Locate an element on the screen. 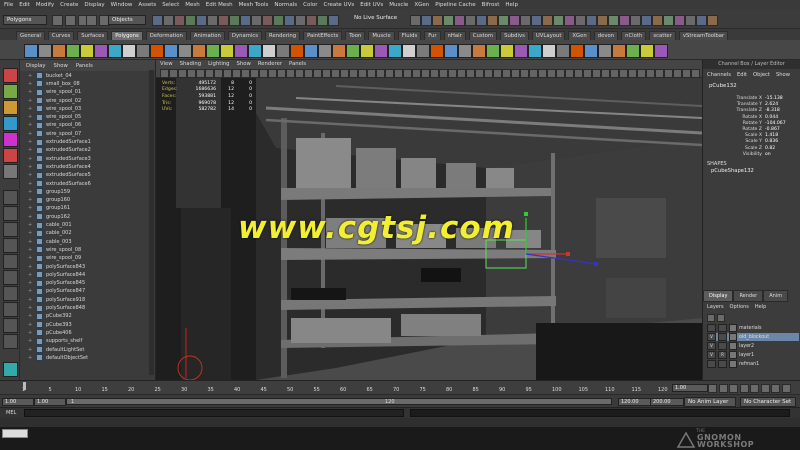  menu-edit-uvs: Edit UVs is located at coordinates (371, 5).